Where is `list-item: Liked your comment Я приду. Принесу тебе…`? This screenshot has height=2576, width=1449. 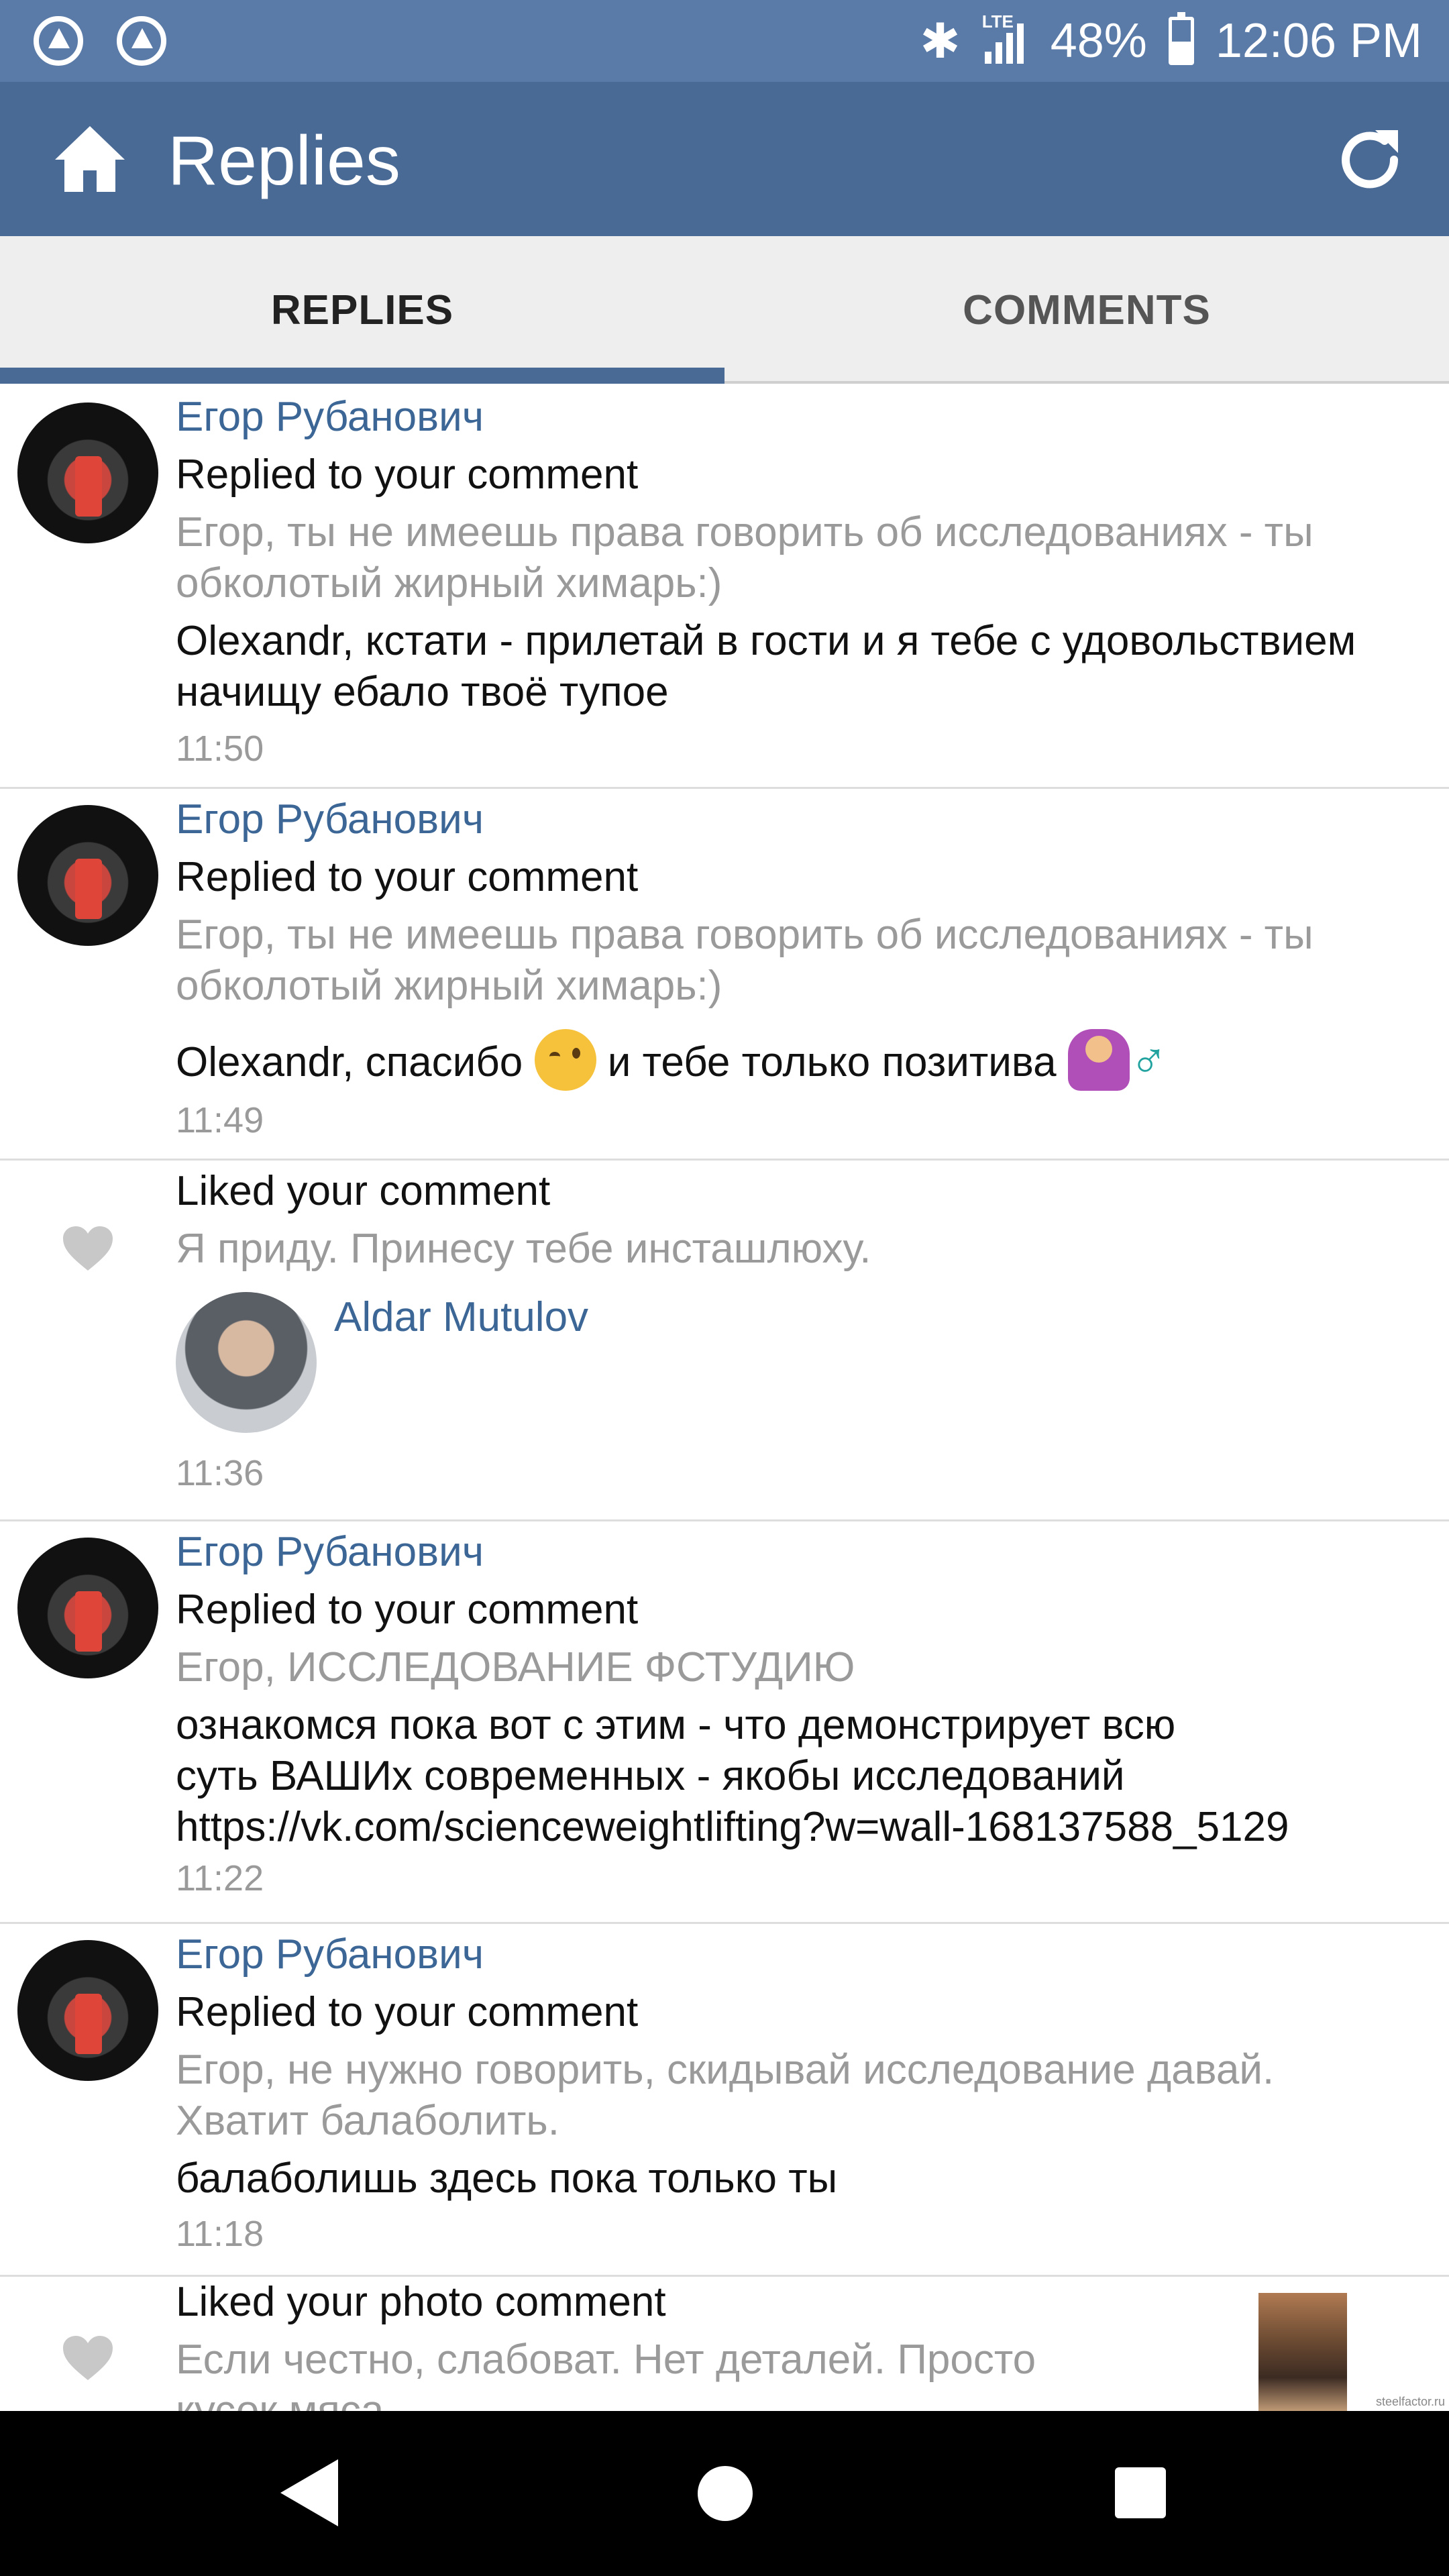
list-item: Liked your comment Я приду. Принесу тебе… is located at coordinates (724, 1341).